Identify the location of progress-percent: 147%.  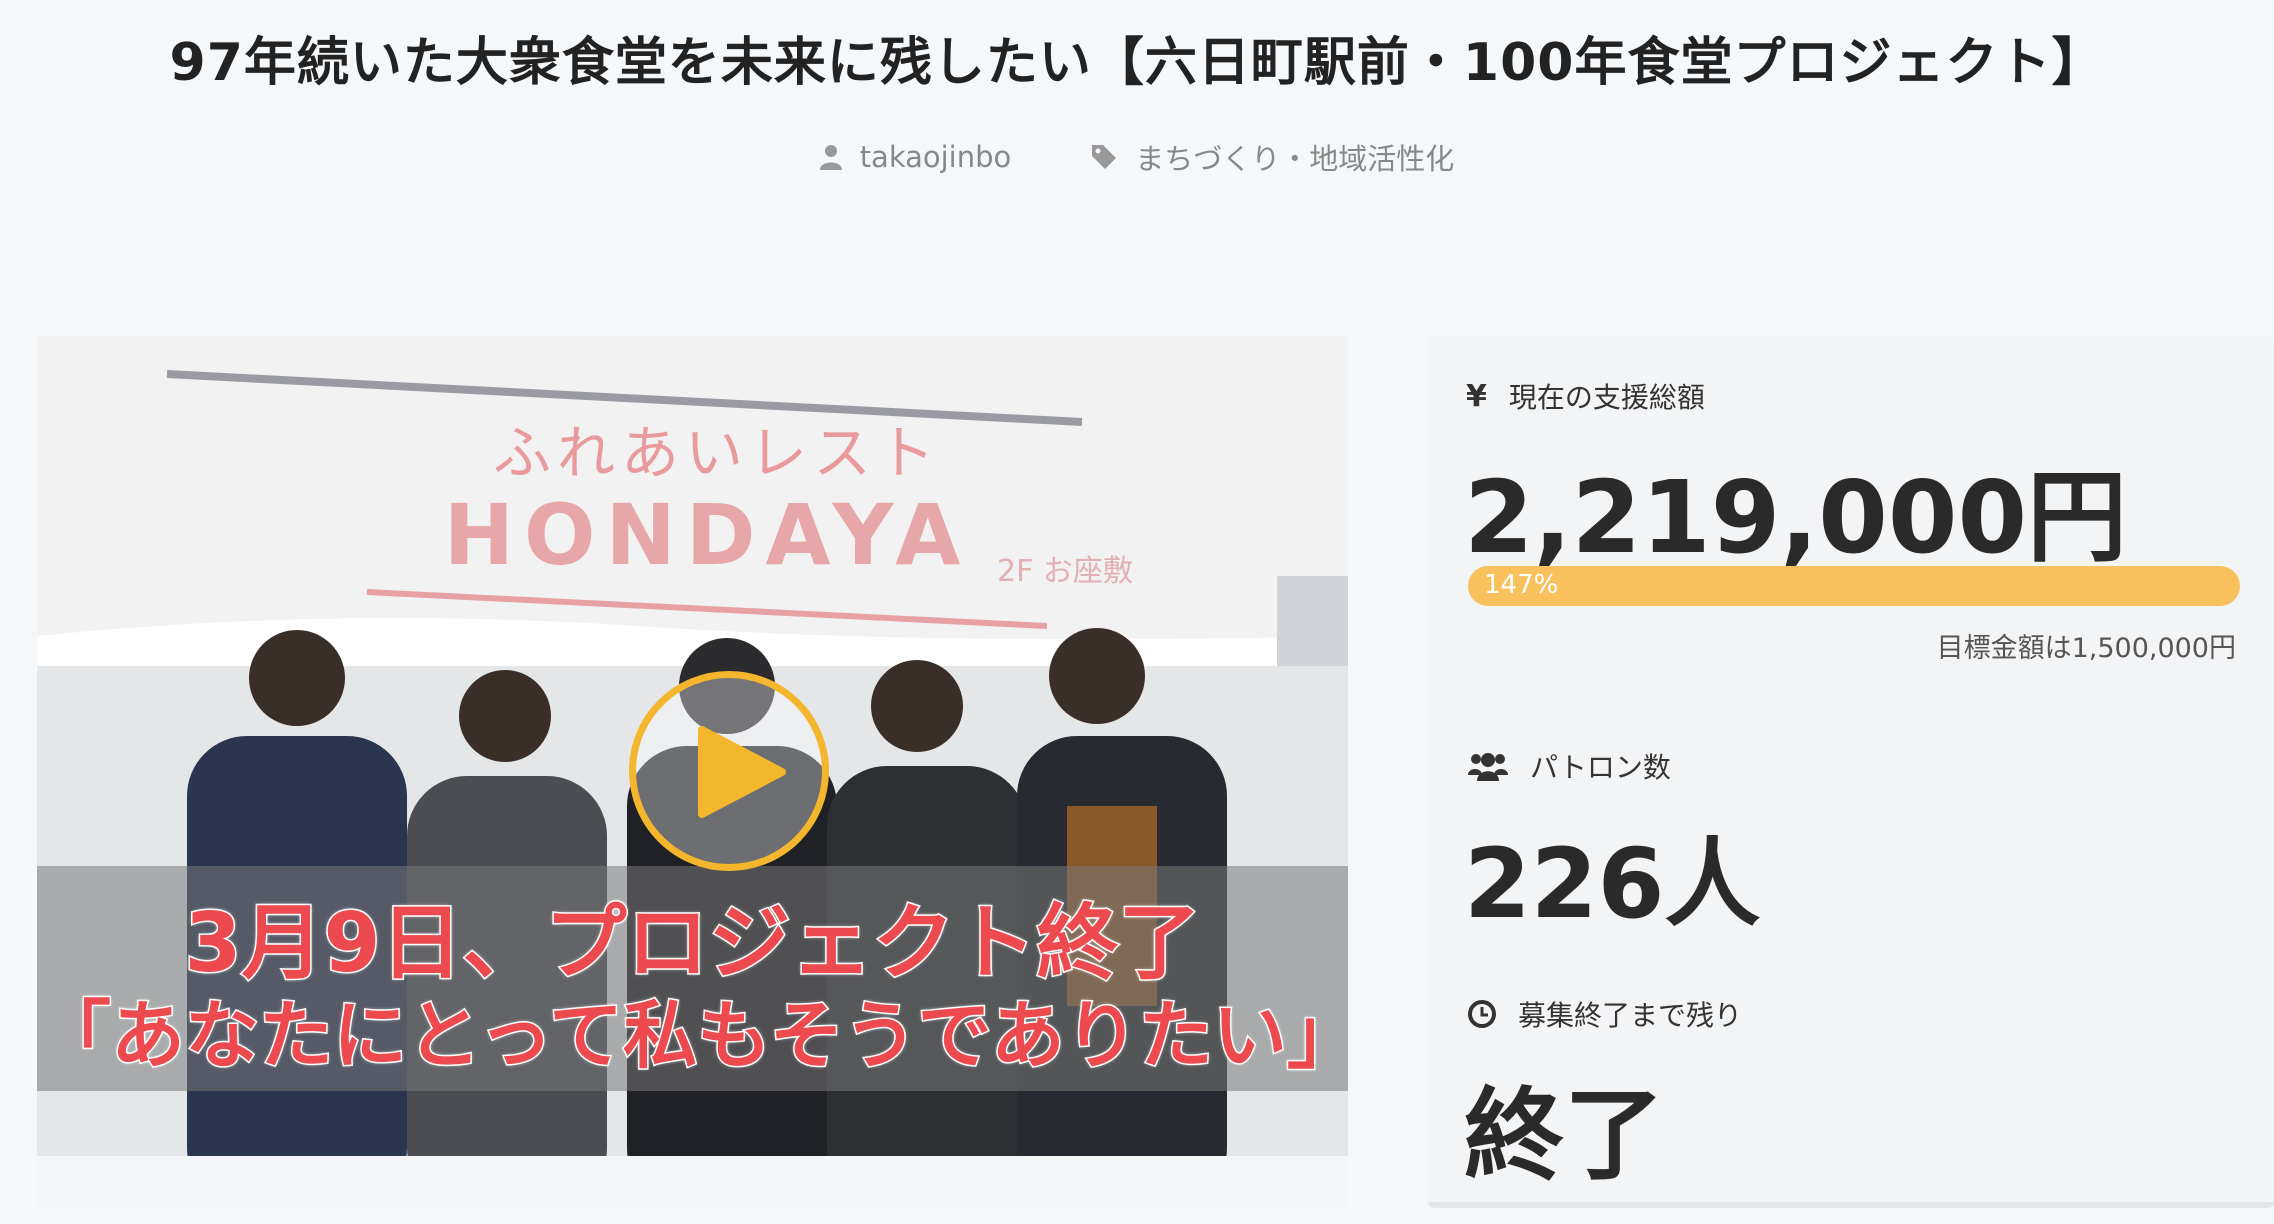
(1521, 585).